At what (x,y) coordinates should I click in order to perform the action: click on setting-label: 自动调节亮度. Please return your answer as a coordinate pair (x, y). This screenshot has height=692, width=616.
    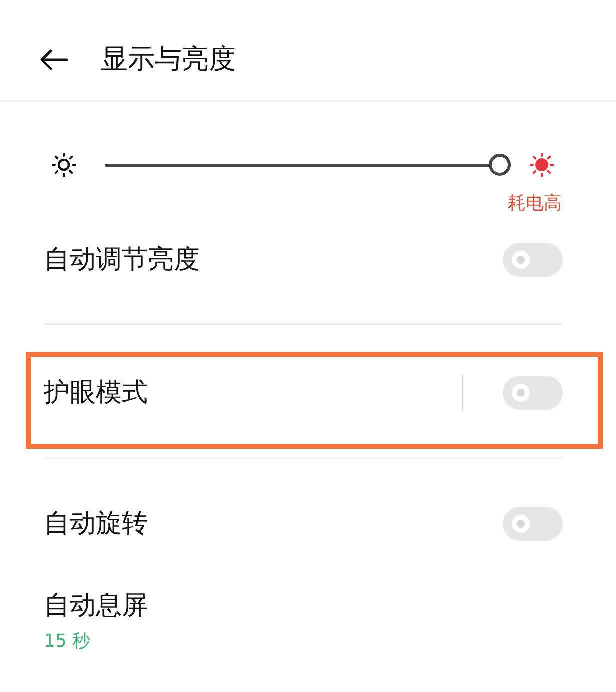
    Looking at the image, I should click on (122, 260).